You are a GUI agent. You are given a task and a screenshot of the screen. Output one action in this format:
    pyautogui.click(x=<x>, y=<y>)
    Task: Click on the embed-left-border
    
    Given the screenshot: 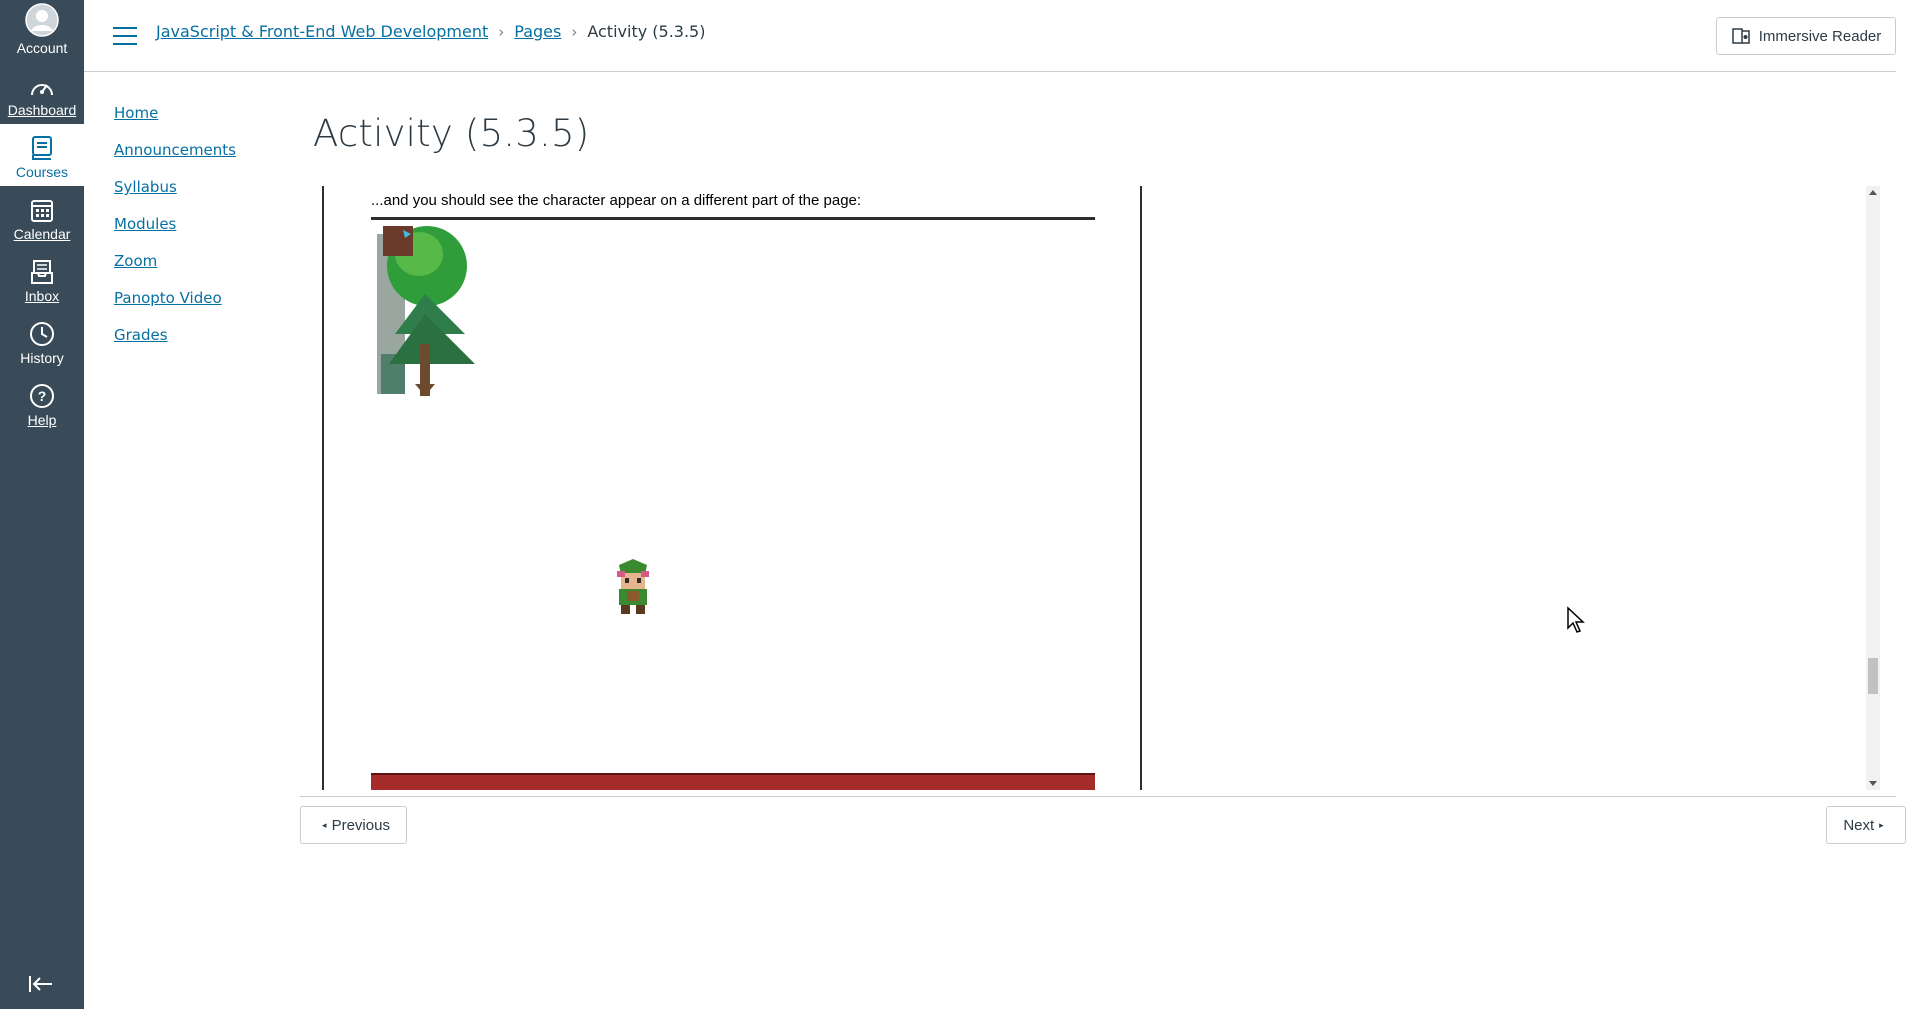 What is the action you would take?
    pyautogui.click(x=323, y=488)
    